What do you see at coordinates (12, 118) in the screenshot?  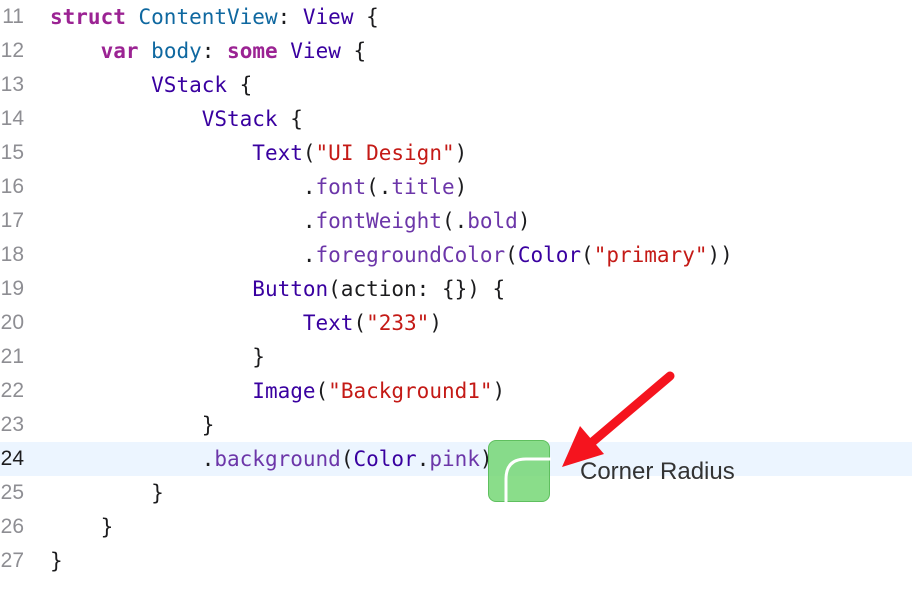 I see `line-number: 14` at bounding box center [12, 118].